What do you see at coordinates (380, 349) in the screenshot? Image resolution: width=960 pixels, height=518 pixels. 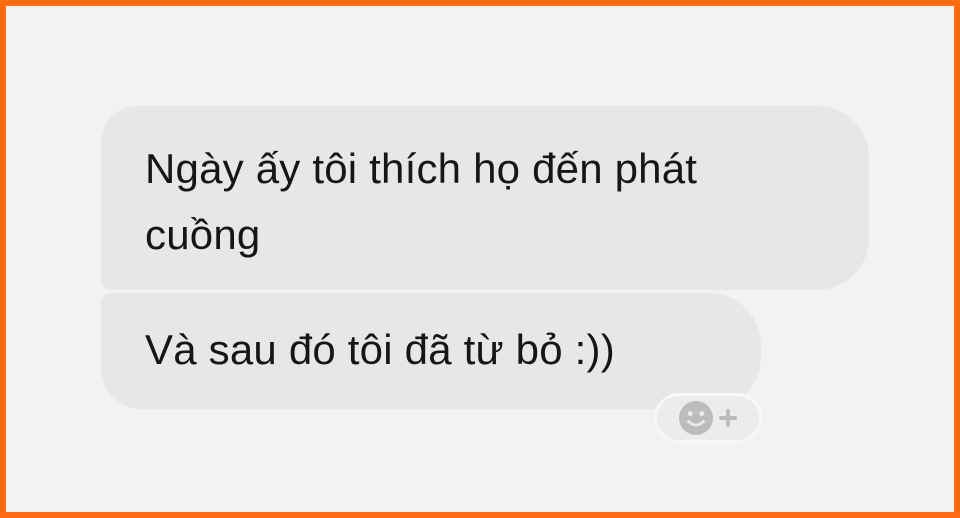 I see `message-line: Và sau đó tôi đã từ bỏ :))` at bounding box center [380, 349].